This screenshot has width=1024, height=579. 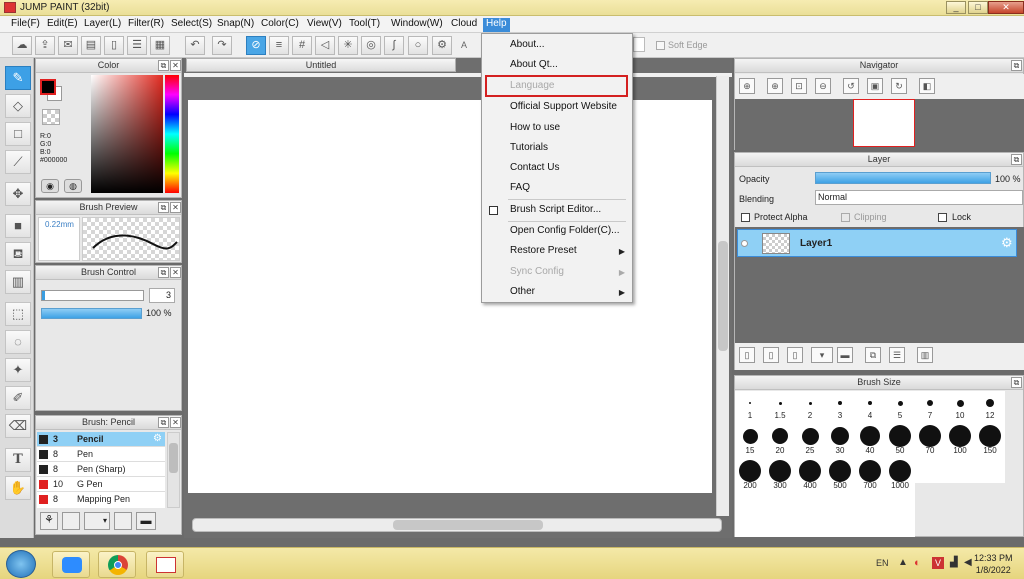 What do you see at coordinates (222, 45) in the screenshot?
I see `redo-icon: ↷` at bounding box center [222, 45].